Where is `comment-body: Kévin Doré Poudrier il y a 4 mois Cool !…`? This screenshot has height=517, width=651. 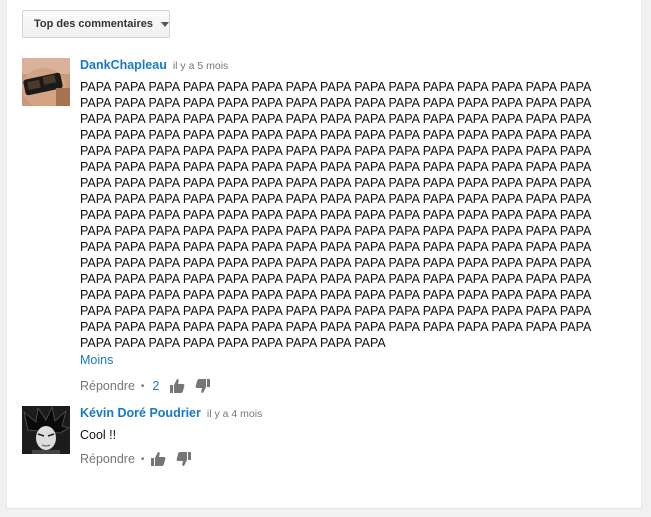 comment-body: Kévin Doré Poudrier il y a 4 mois Cool !… is located at coordinates (342, 436).